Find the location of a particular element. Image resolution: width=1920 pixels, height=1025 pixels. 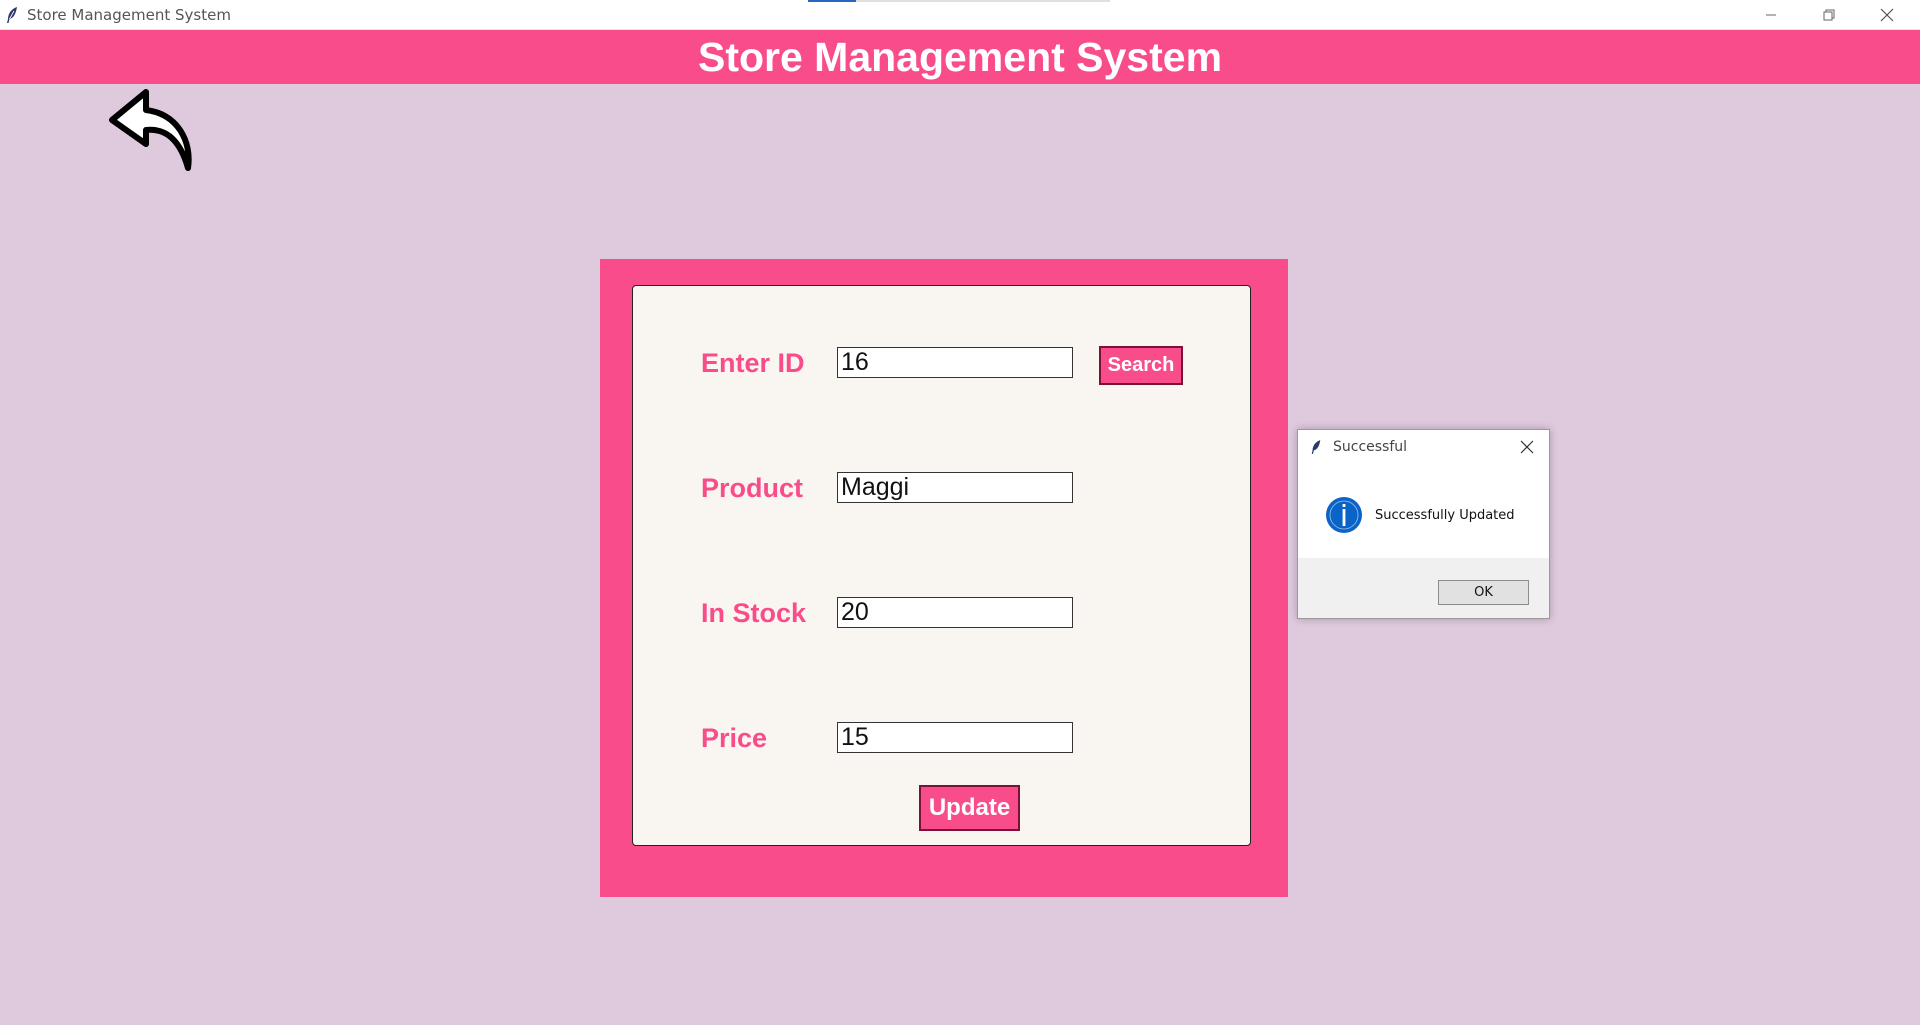

back-arrow-icon is located at coordinates (150, 130).